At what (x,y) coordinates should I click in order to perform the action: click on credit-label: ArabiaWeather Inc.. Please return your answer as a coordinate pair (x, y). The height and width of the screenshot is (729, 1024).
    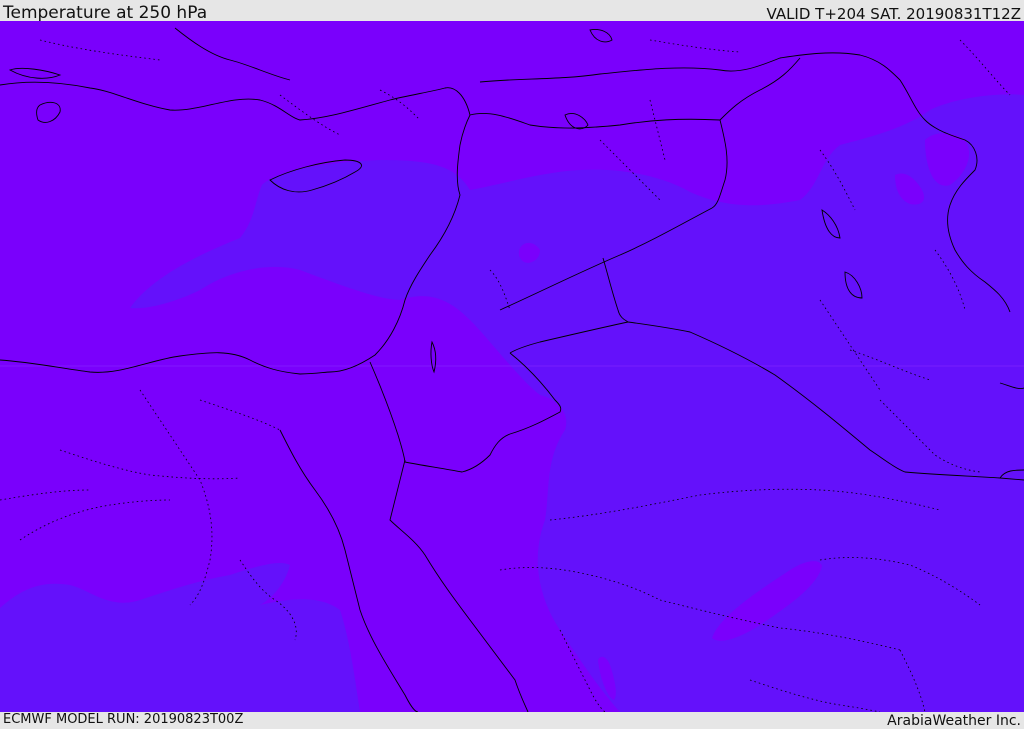
    Looking at the image, I should click on (954, 721).